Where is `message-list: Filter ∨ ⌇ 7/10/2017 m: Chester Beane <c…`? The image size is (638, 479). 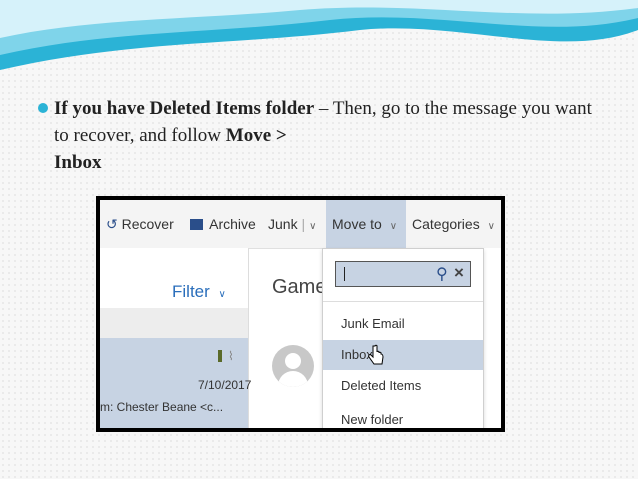
message-list: Filter ∨ ⌇ 7/10/2017 m: Chester Beane <c… is located at coordinates (176, 338).